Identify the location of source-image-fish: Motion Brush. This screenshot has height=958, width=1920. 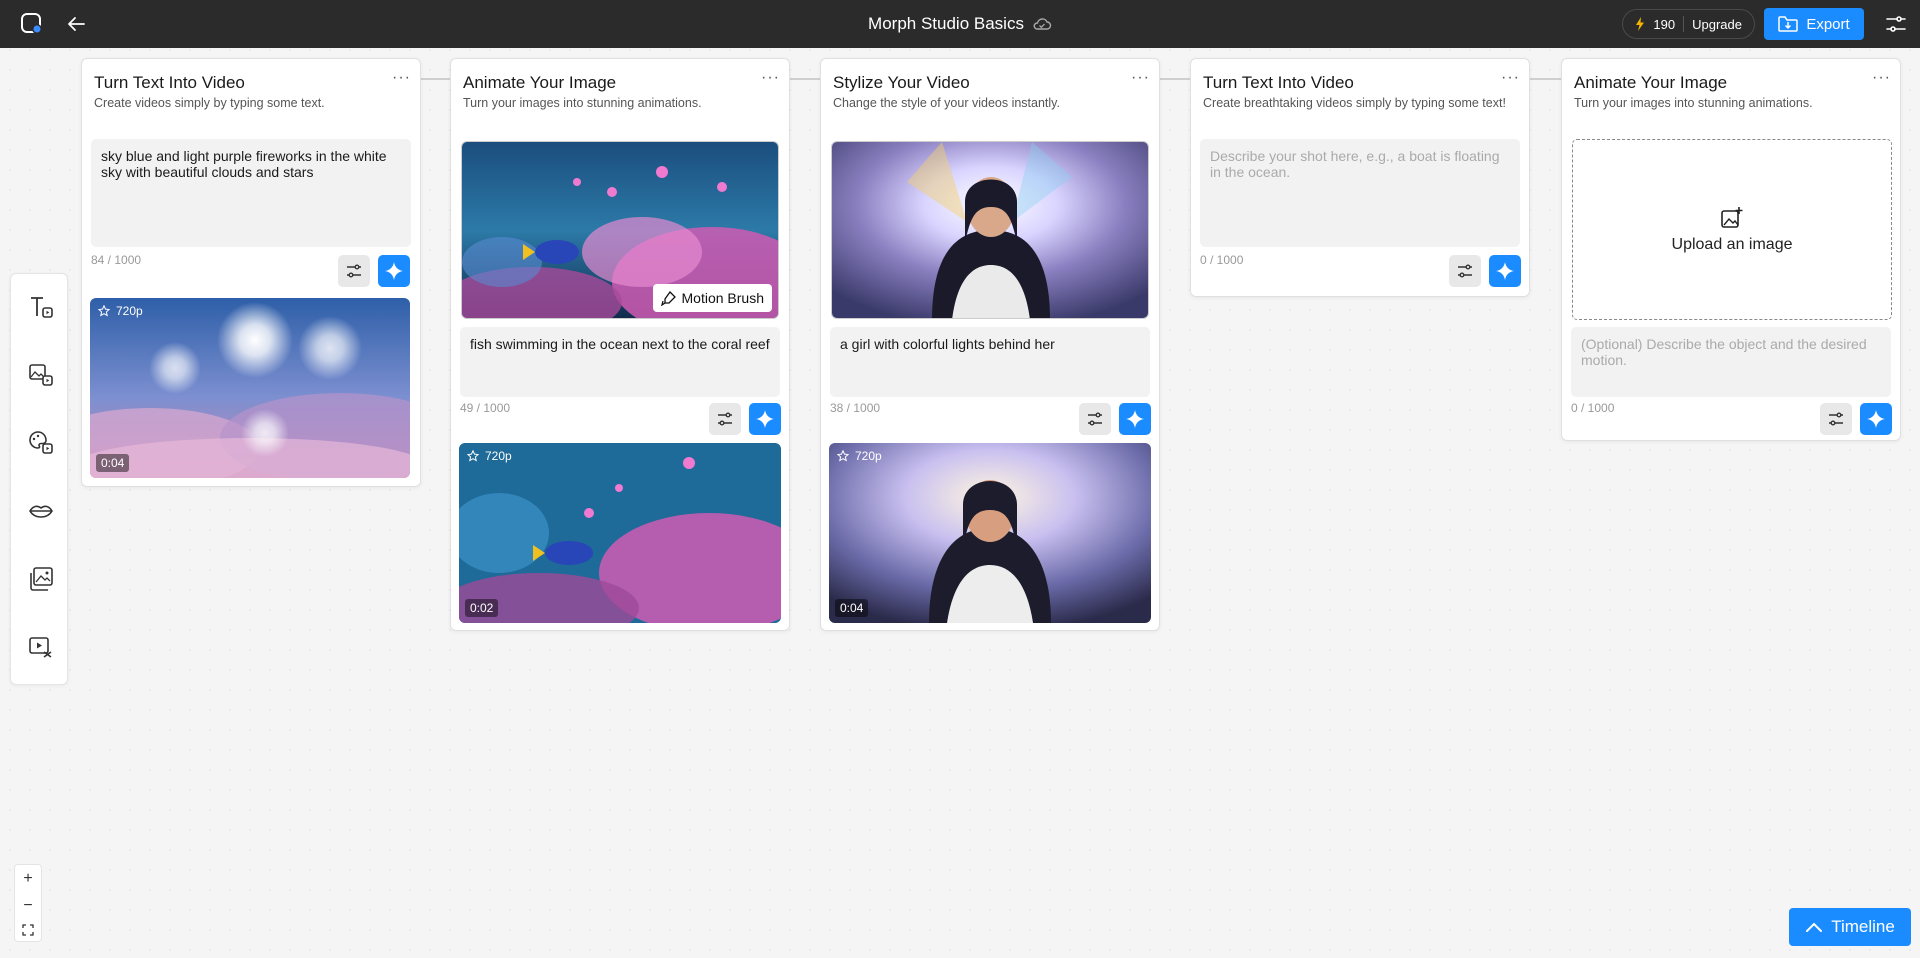
(620, 230).